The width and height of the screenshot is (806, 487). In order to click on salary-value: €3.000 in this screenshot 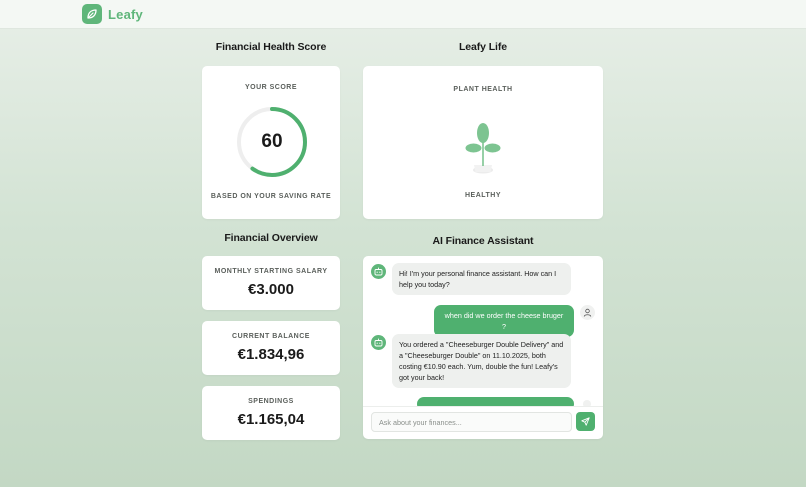, I will do `click(271, 289)`.